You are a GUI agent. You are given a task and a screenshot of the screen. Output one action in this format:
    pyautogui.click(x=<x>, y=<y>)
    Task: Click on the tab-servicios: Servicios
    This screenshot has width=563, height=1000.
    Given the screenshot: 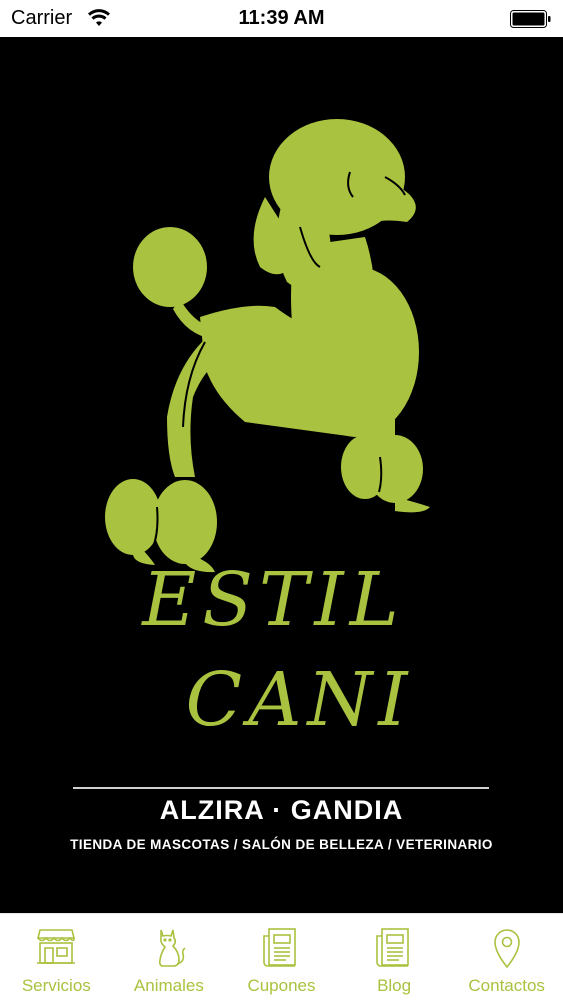 What is the action you would take?
    pyautogui.click(x=56, y=957)
    